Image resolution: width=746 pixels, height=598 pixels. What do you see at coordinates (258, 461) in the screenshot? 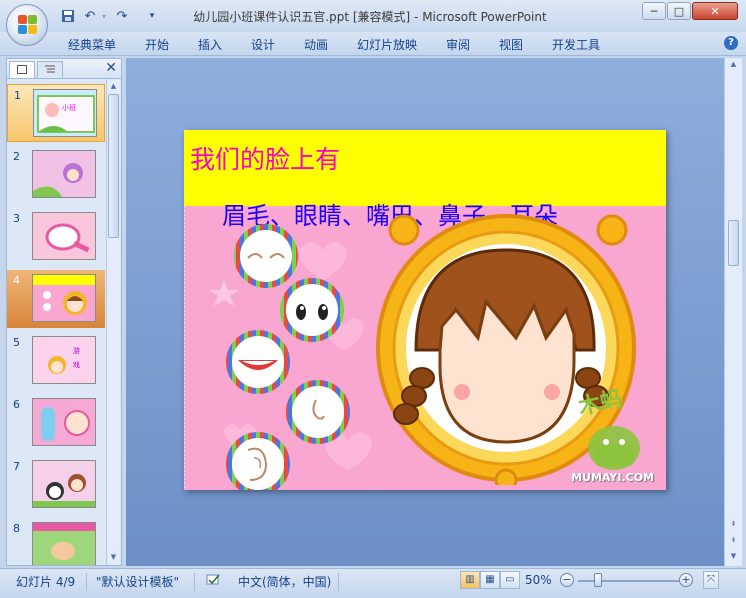
I see `ears-circle` at bounding box center [258, 461].